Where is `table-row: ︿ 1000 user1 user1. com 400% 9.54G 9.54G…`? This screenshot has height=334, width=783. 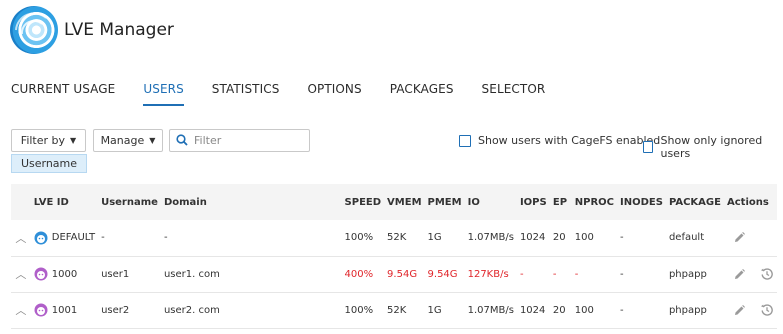 table-row: ︿ 1000 user1 user1. com 400% 9.54G 9.54G… is located at coordinates (394, 274).